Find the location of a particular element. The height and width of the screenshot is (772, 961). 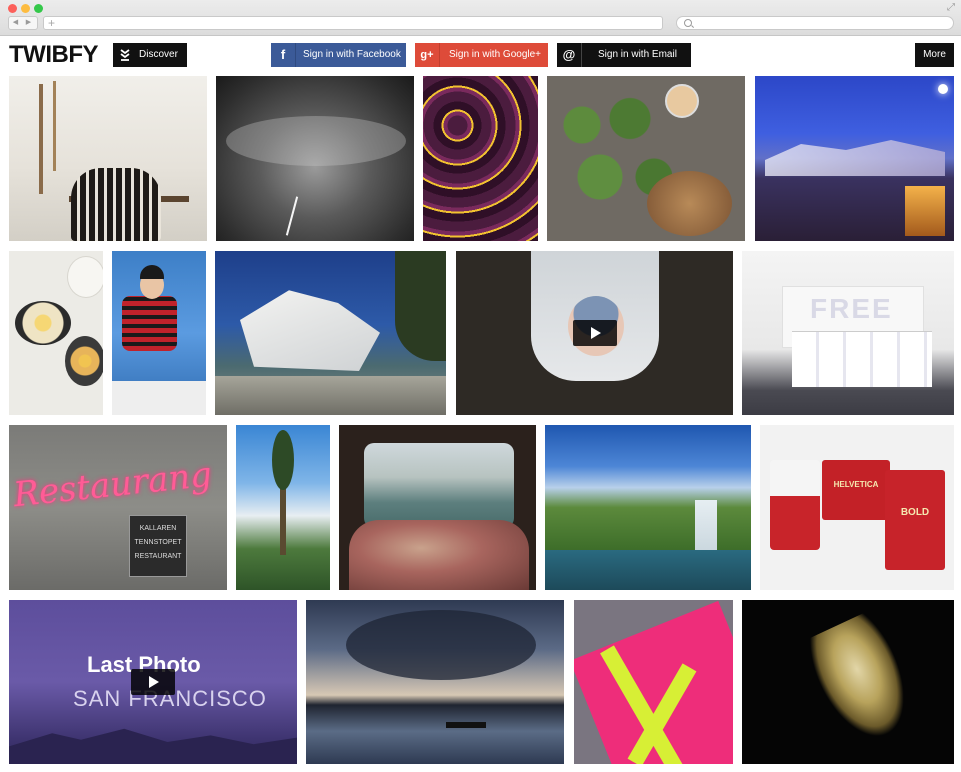

discover-label: Discover is located at coordinates (158, 54).